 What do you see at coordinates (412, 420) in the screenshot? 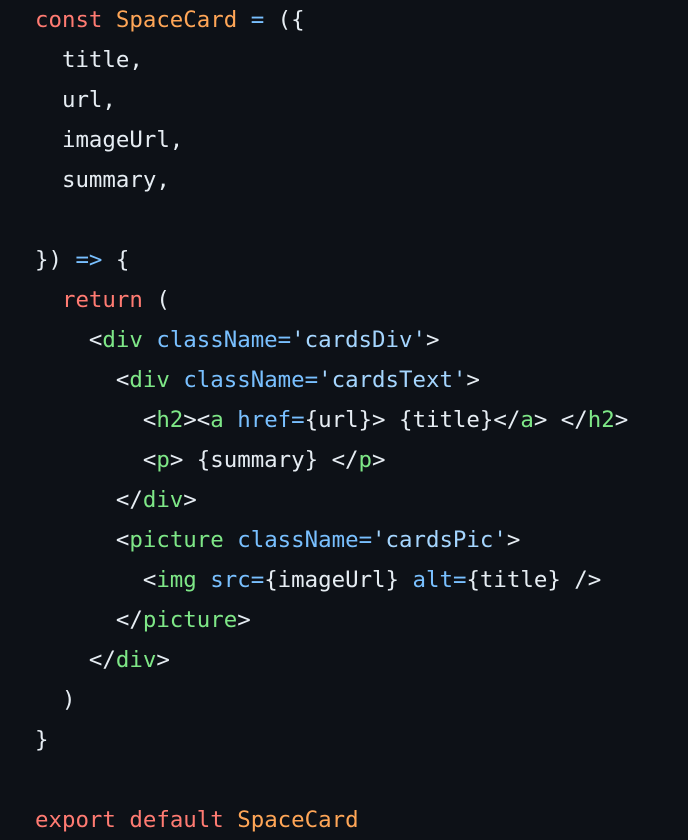
I see `code-text: {url}> {title}</` at bounding box center [412, 420].